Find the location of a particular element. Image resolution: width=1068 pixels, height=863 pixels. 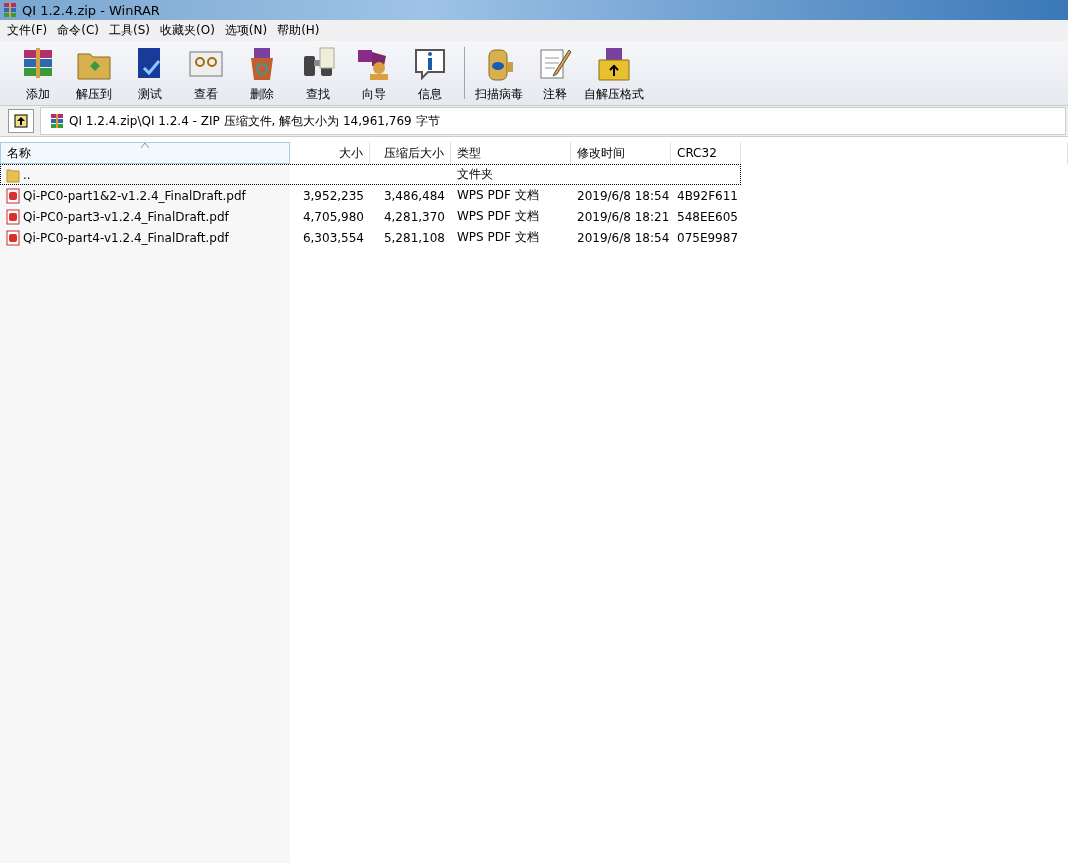

table-cell: 文件夹 is located at coordinates (475, 174).